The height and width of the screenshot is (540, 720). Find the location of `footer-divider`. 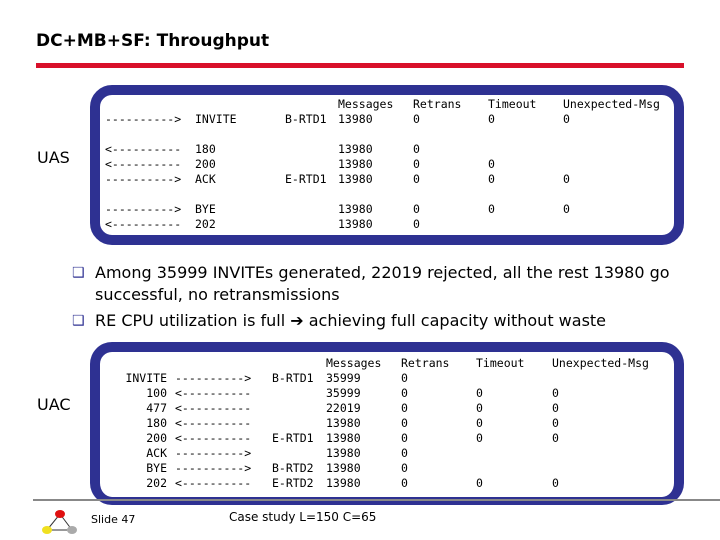

footer-divider is located at coordinates (376, 500).